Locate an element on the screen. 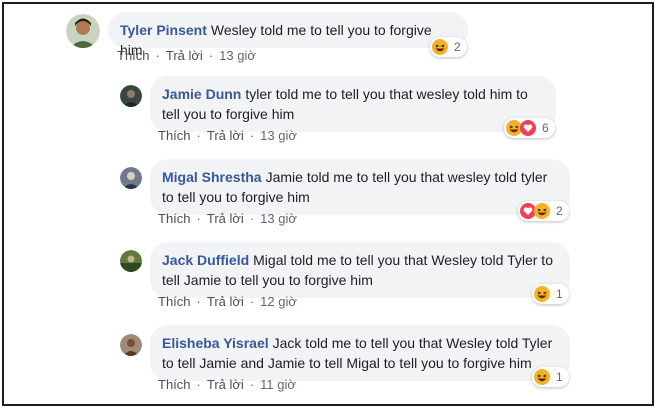 The width and height of the screenshot is (660, 410). timestamp: 12 giờ is located at coordinates (278, 301).